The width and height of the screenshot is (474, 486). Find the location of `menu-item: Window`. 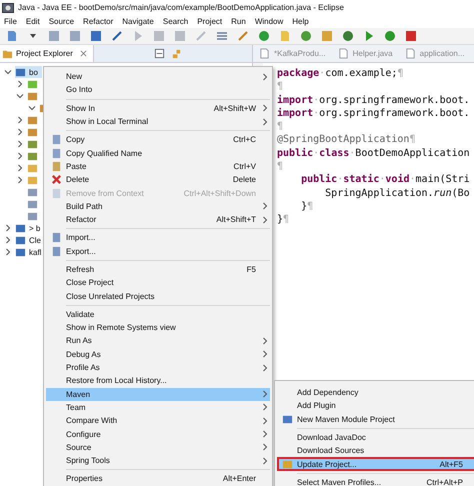

menu-item: Window is located at coordinates (269, 21).